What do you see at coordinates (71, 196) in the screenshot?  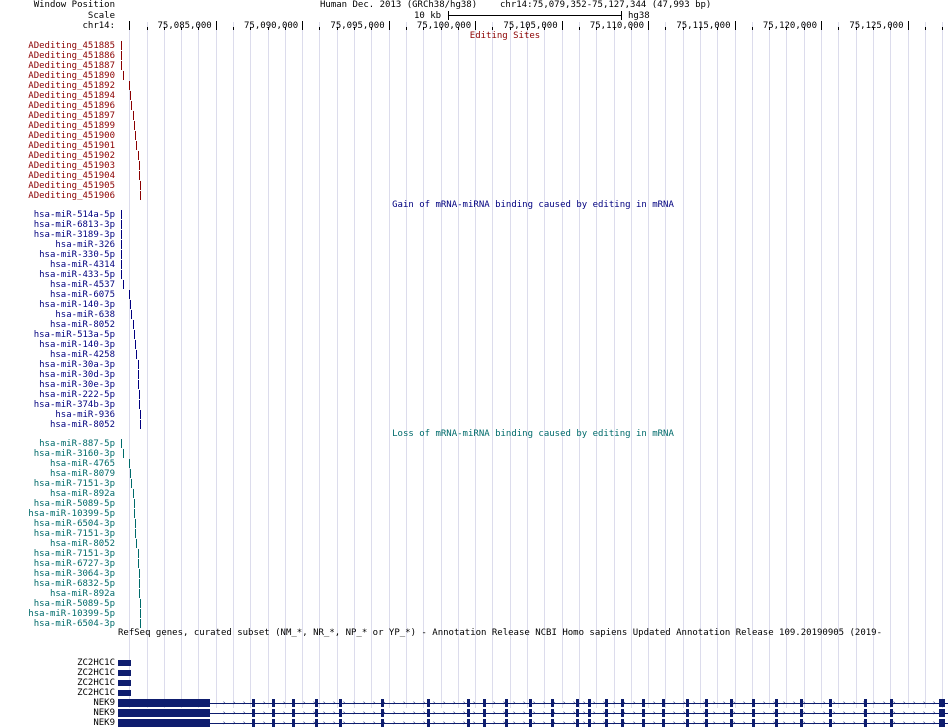 I see `track-item-label: ADediting_451906` at bounding box center [71, 196].